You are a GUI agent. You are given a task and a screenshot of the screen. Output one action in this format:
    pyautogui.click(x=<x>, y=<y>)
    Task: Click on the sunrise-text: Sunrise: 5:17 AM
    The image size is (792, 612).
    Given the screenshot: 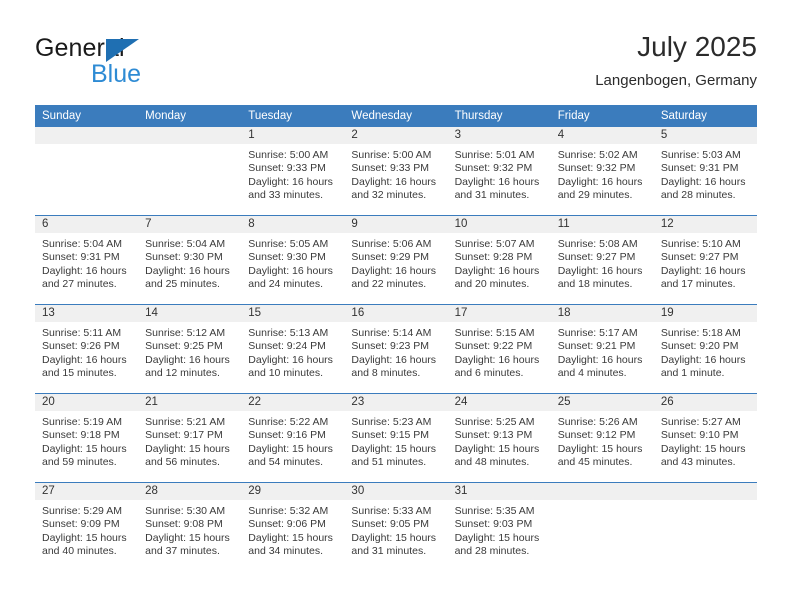 What is the action you would take?
    pyautogui.click(x=597, y=333)
    